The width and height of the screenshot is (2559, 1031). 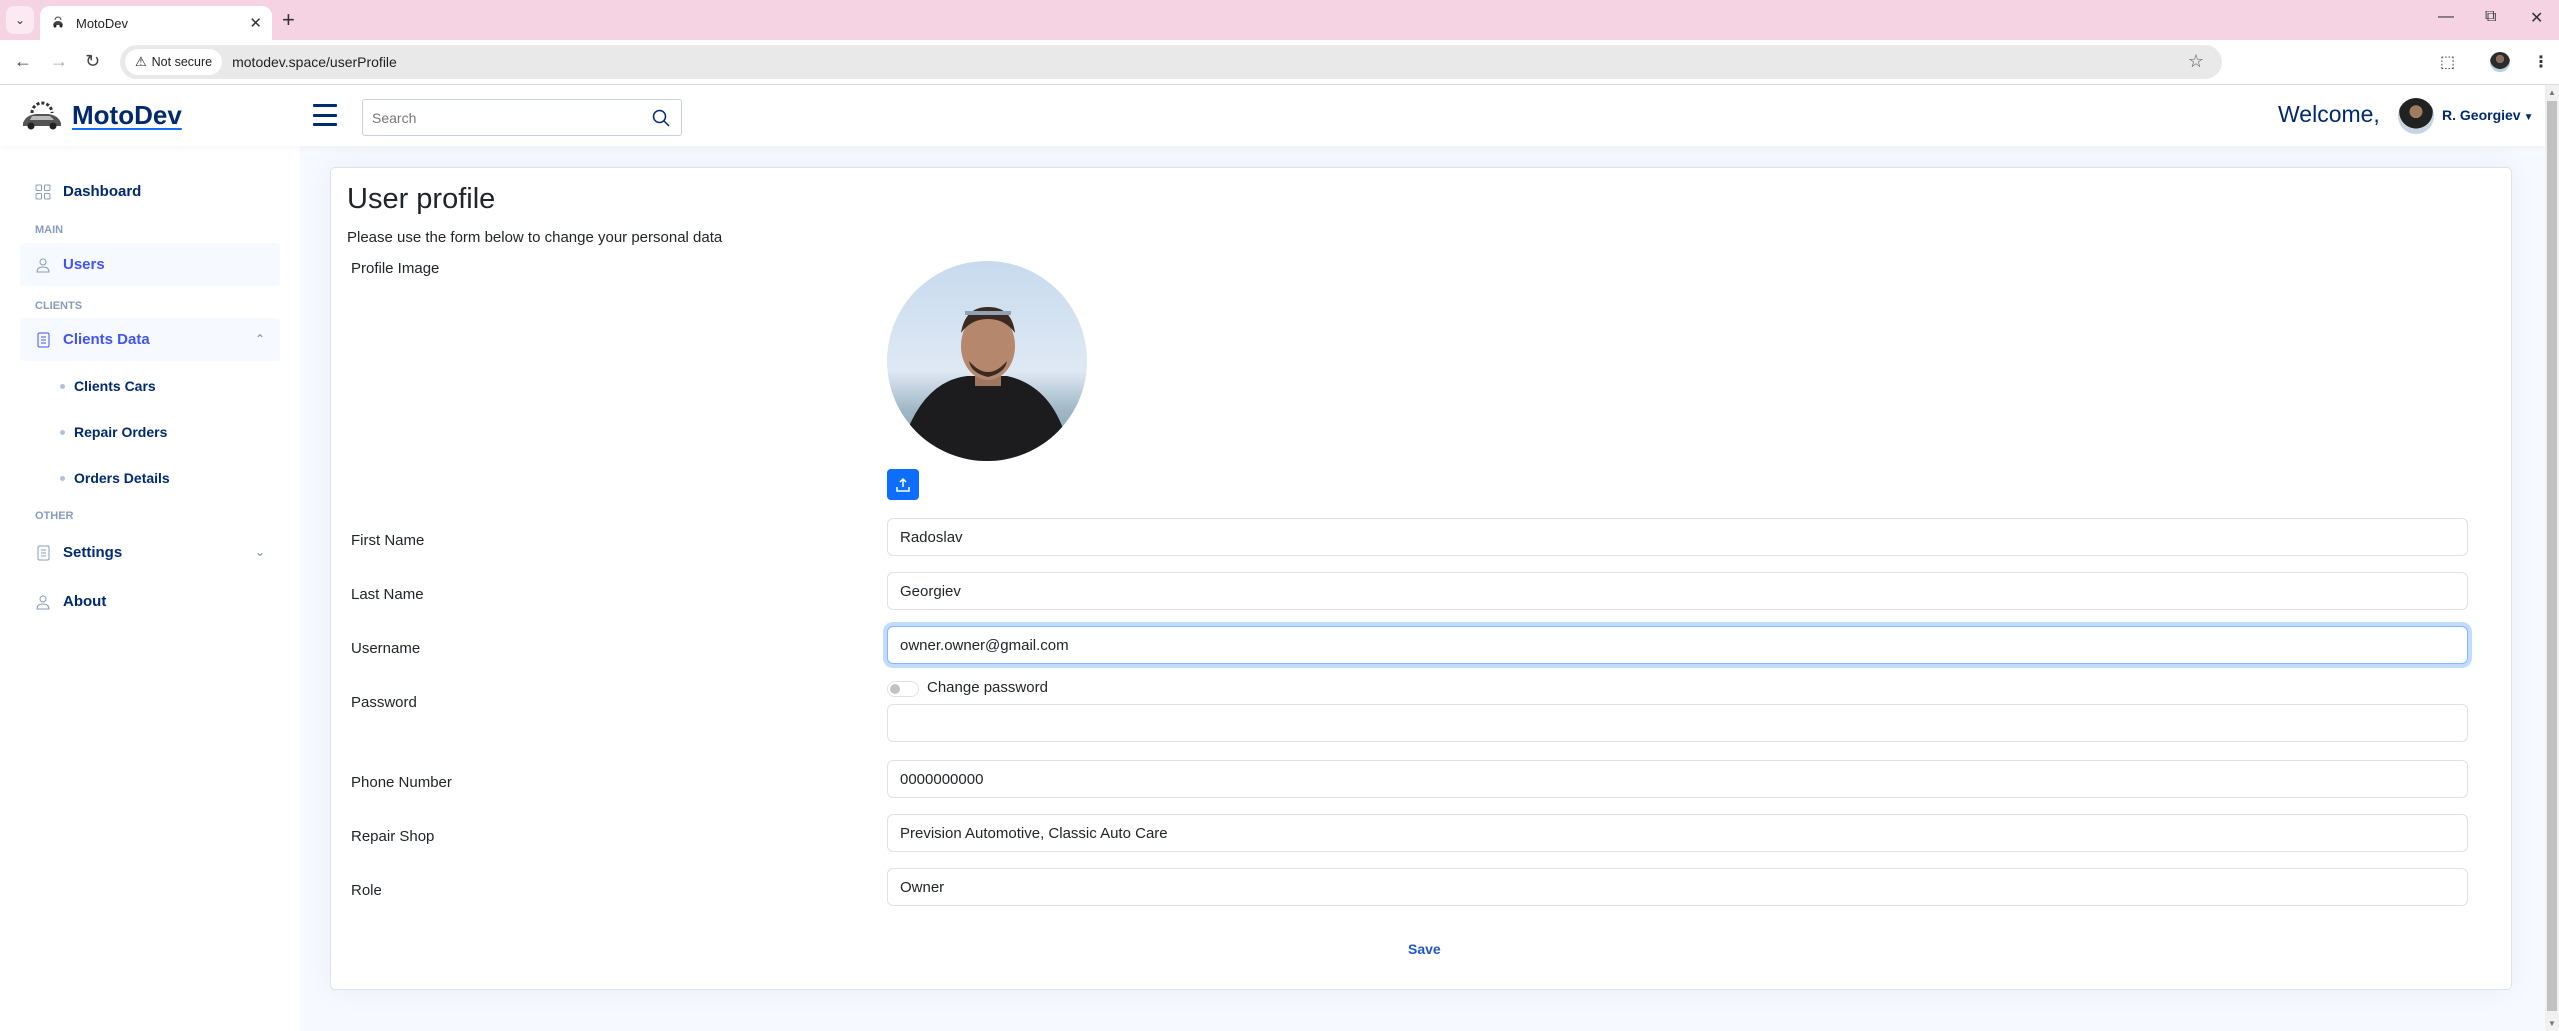 I want to click on warning-icon: ⚠, so click(x=141, y=61).